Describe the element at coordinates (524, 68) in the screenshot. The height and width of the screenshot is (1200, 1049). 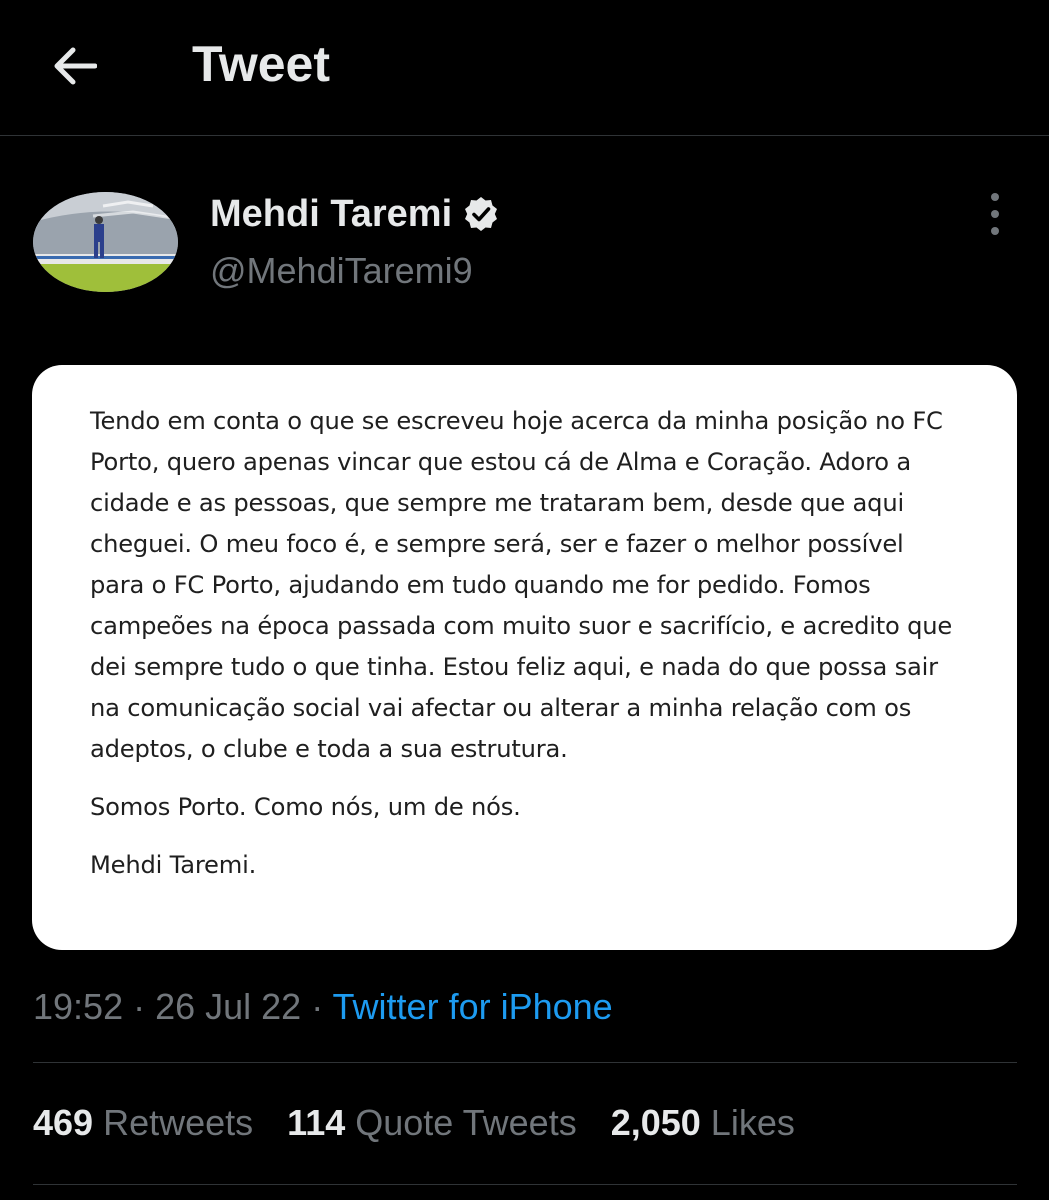
I see `top-bar: Tweet` at that location.